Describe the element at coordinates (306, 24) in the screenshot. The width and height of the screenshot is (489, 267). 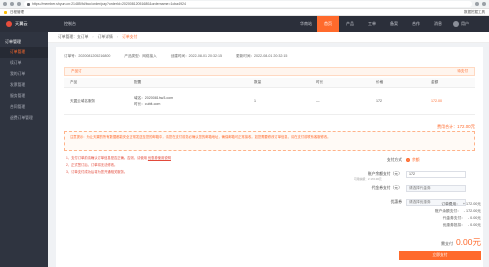
I see `nav-item-region: 华南站` at that location.